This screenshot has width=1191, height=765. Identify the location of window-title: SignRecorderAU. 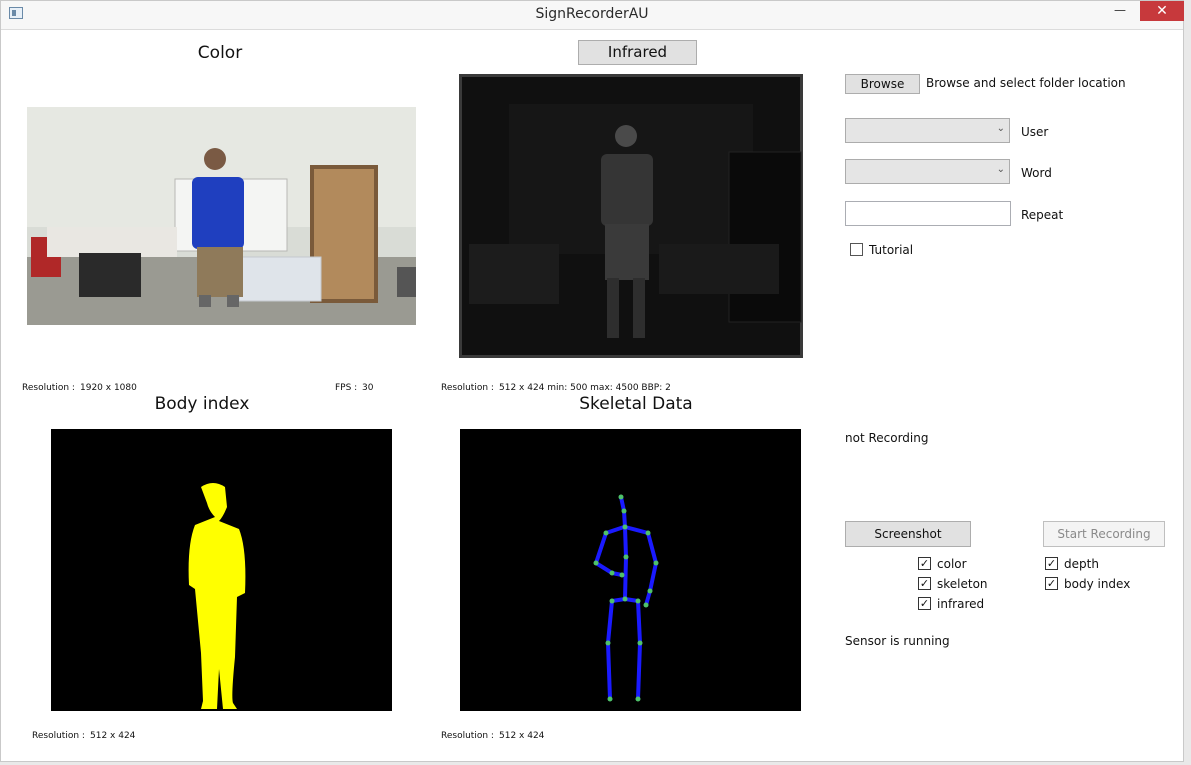
(592, 14).